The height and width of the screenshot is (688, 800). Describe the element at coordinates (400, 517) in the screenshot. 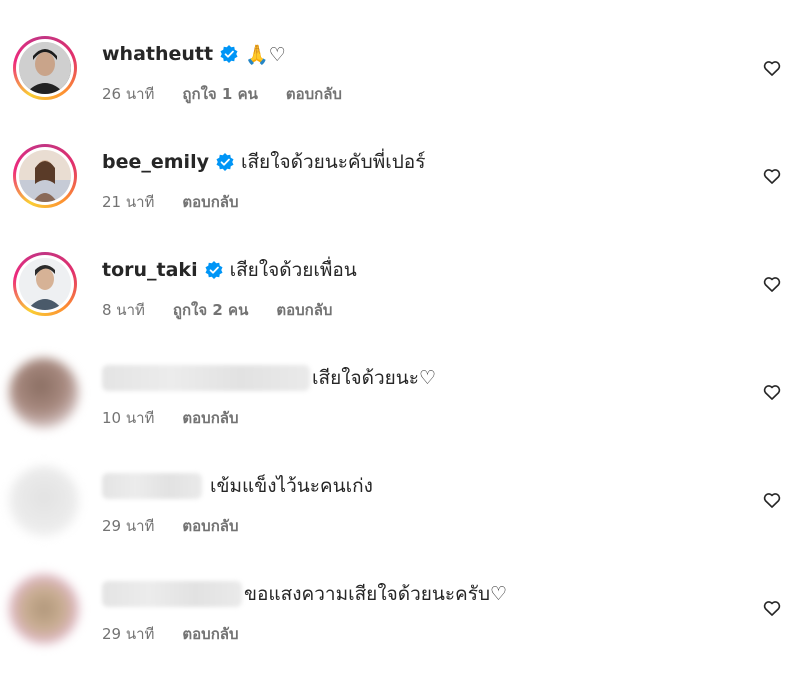

I see `comment-item: เข้มแข็งไว้นะคนเก่ง 29 นาที ตอบกลับ` at that location.